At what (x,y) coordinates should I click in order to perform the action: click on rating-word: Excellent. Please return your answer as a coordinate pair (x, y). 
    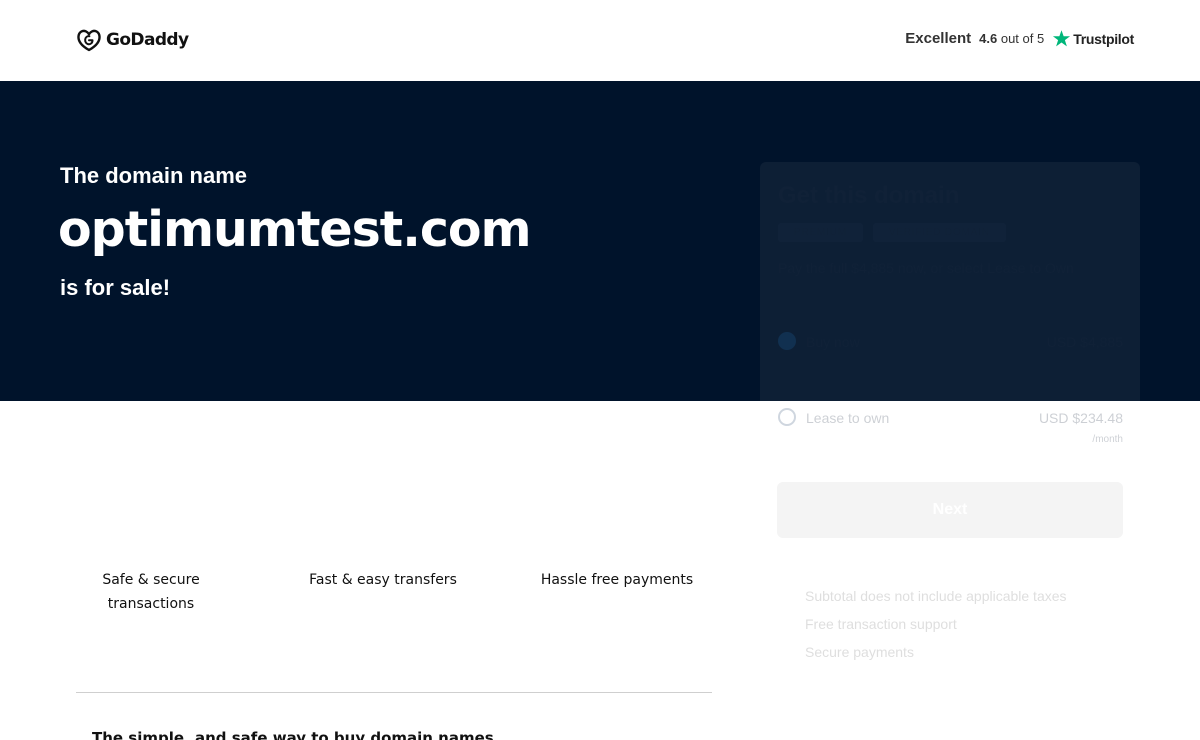
    Looking at the image, I should click on (938, 38).